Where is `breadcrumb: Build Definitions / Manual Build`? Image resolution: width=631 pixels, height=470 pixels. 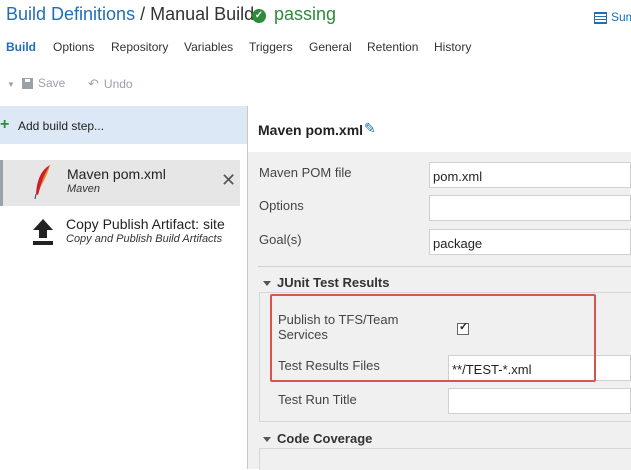
breadcrumb: Build Definitions / Manual Build is located at coordinates (130, 14).